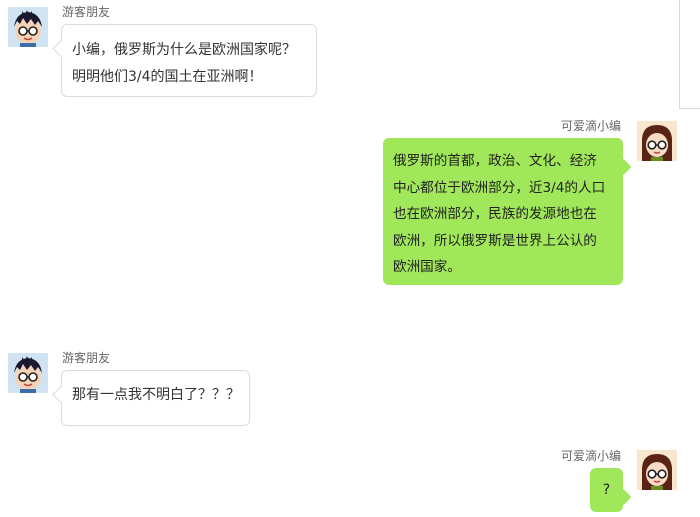 The height and width of the screenshot is (517, 700). Describe the element at coordinates (499, 187) in the screenshot. I see `message-line: 中心都位于欧洲部分，近3/4的人口` at that location.